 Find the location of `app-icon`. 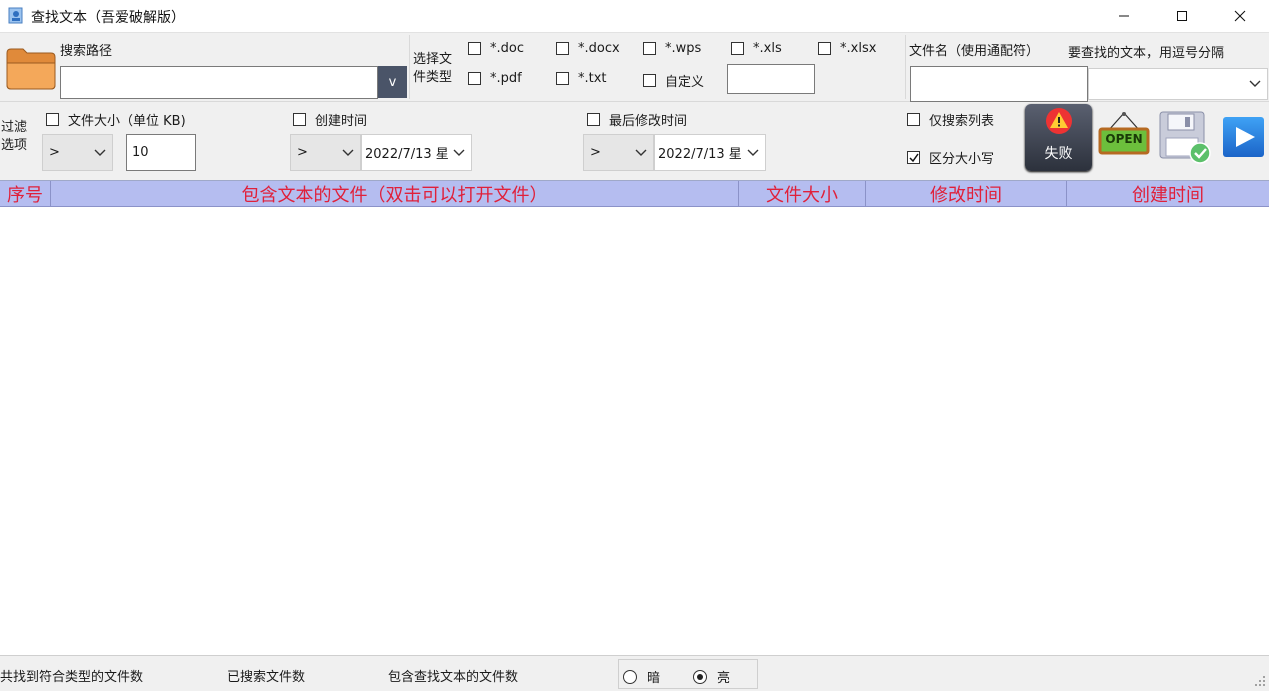

app-icon is located at coordinates (16, 15).